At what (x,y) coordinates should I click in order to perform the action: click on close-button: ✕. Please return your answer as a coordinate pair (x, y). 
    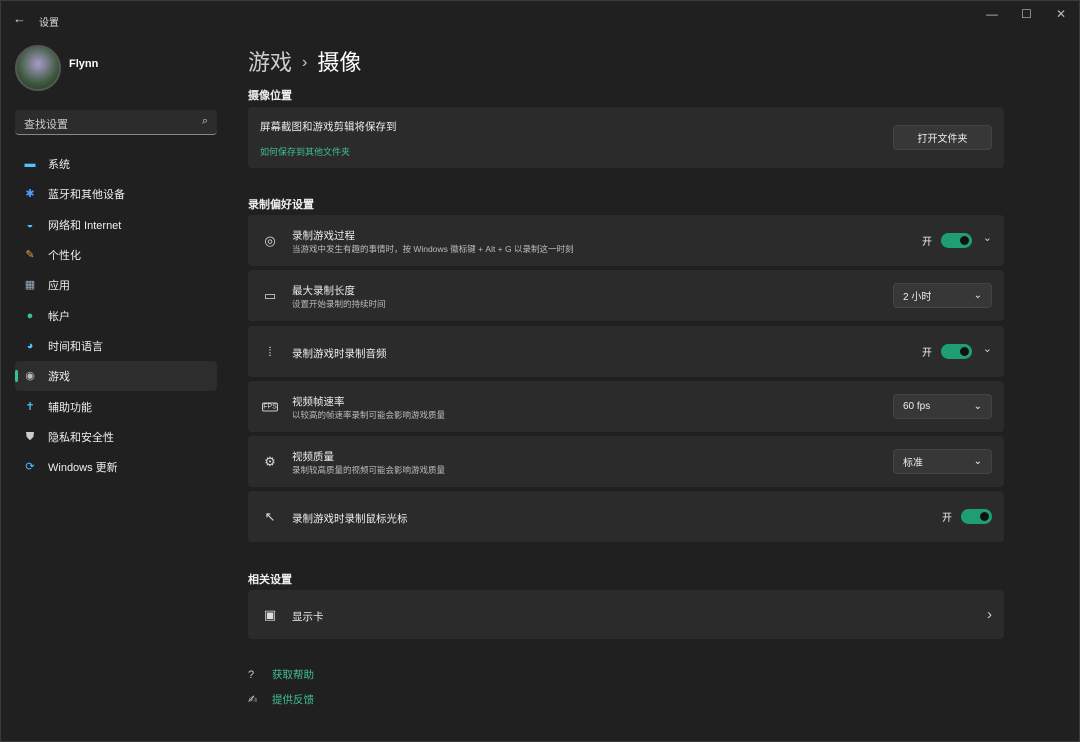
    Looking at the image, I should click on (1061, 14).